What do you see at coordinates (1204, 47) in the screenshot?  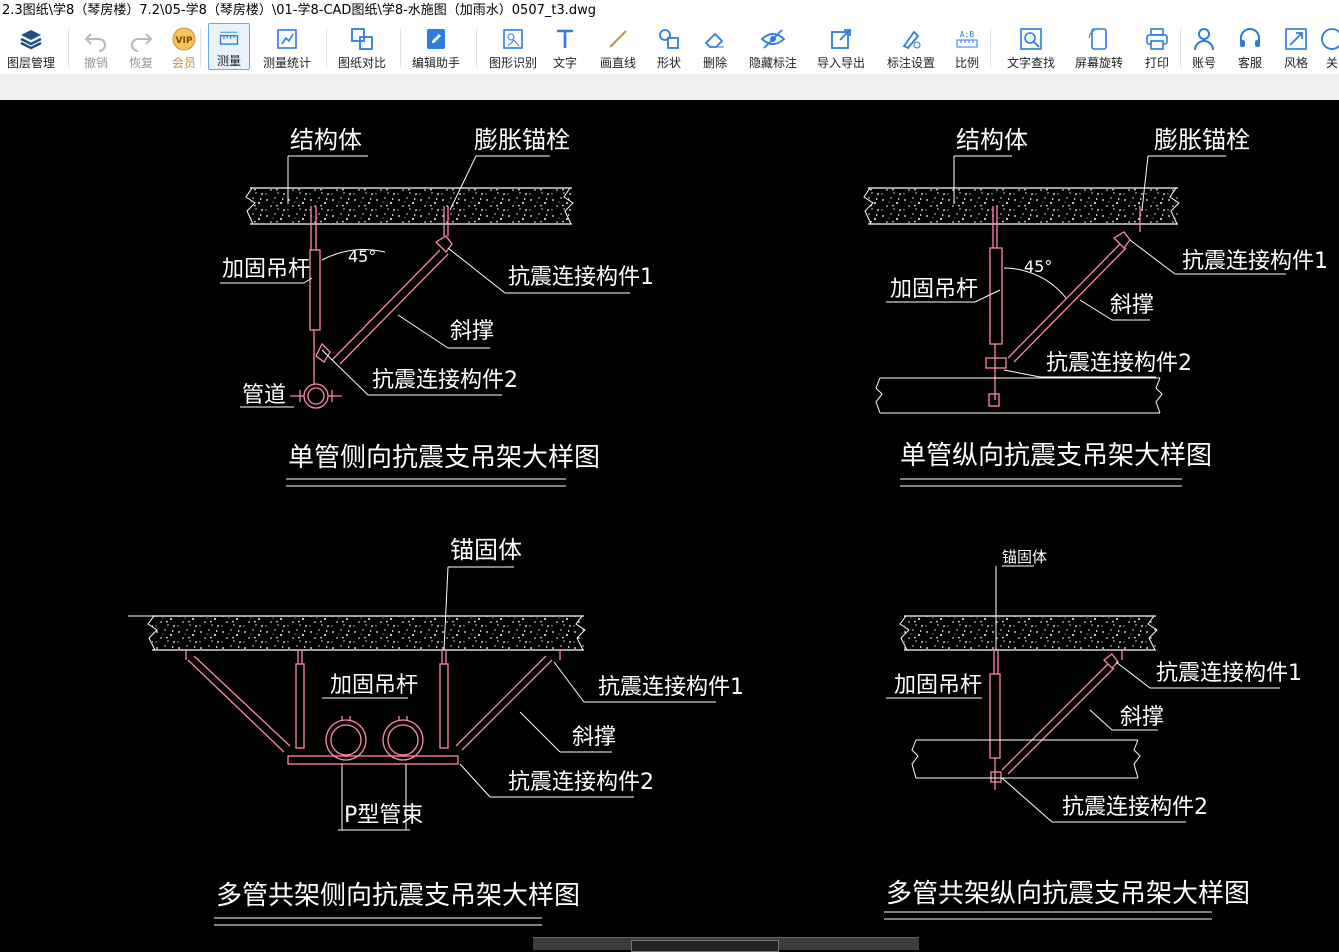 I see `toolbar-button-account: 账号` at bounding box center [1204, 47].